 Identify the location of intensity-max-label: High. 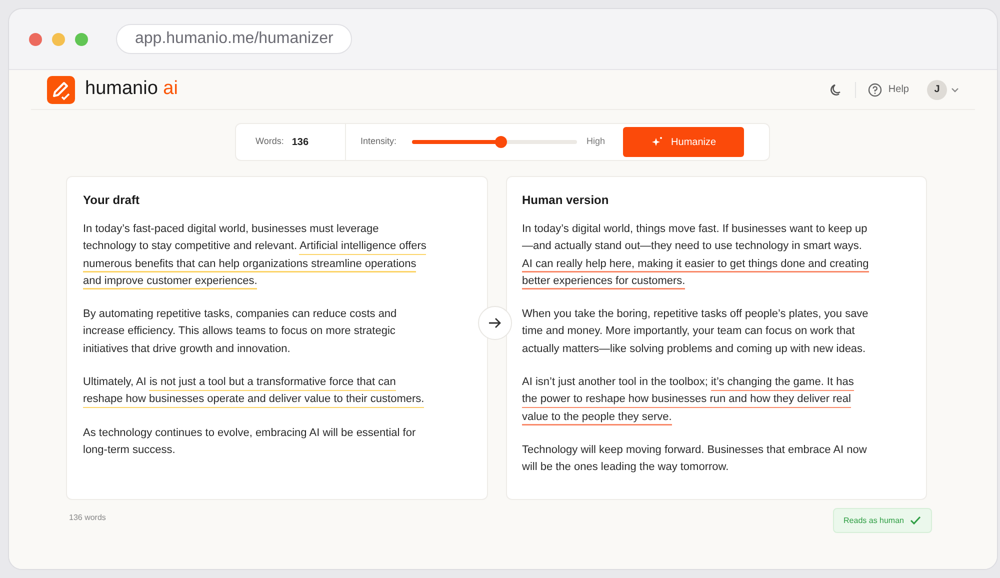
(596, 141).